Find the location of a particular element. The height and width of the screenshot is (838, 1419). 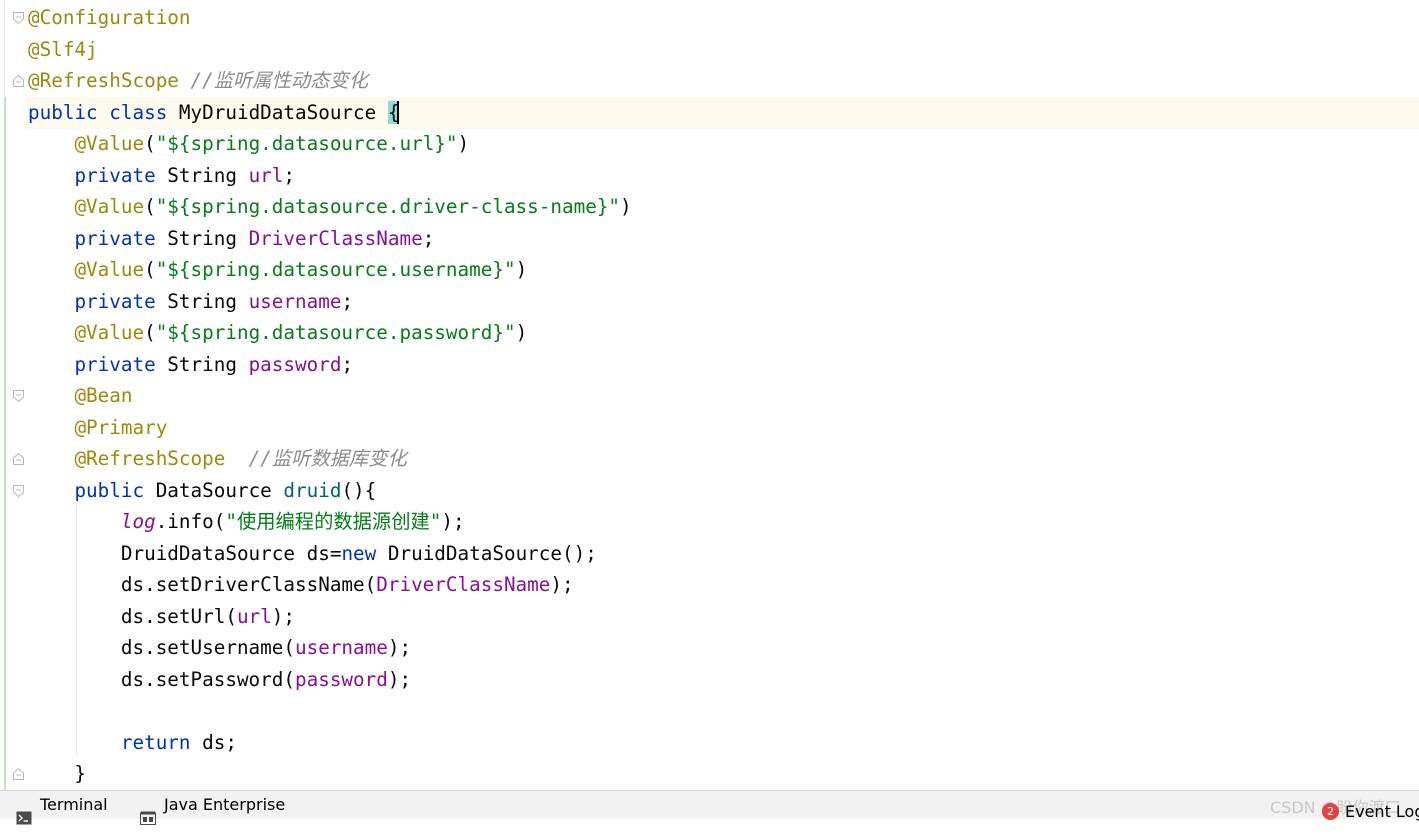

code-line: ds.setUrl(url); is located at coordinates (161, 617).